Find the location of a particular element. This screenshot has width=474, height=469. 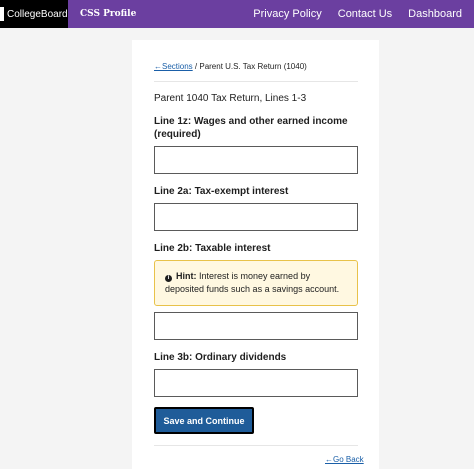

hint-label: Hint: is located at coordinates (186, 276).